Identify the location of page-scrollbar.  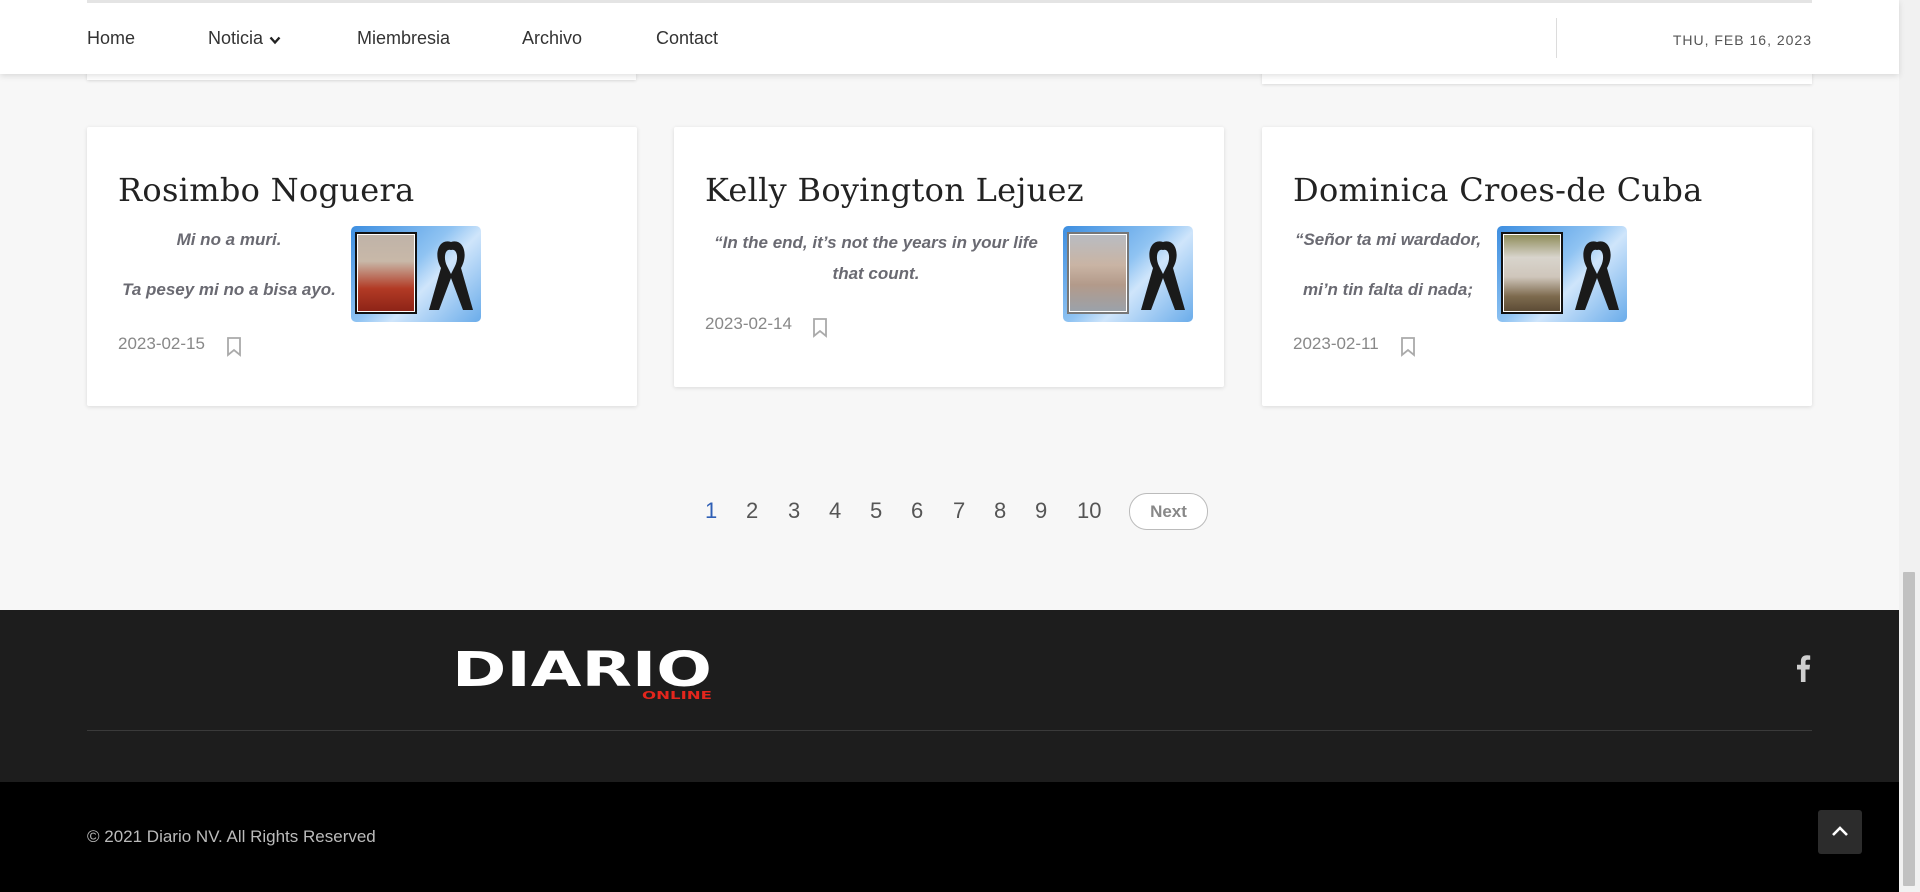
(1909, 446).